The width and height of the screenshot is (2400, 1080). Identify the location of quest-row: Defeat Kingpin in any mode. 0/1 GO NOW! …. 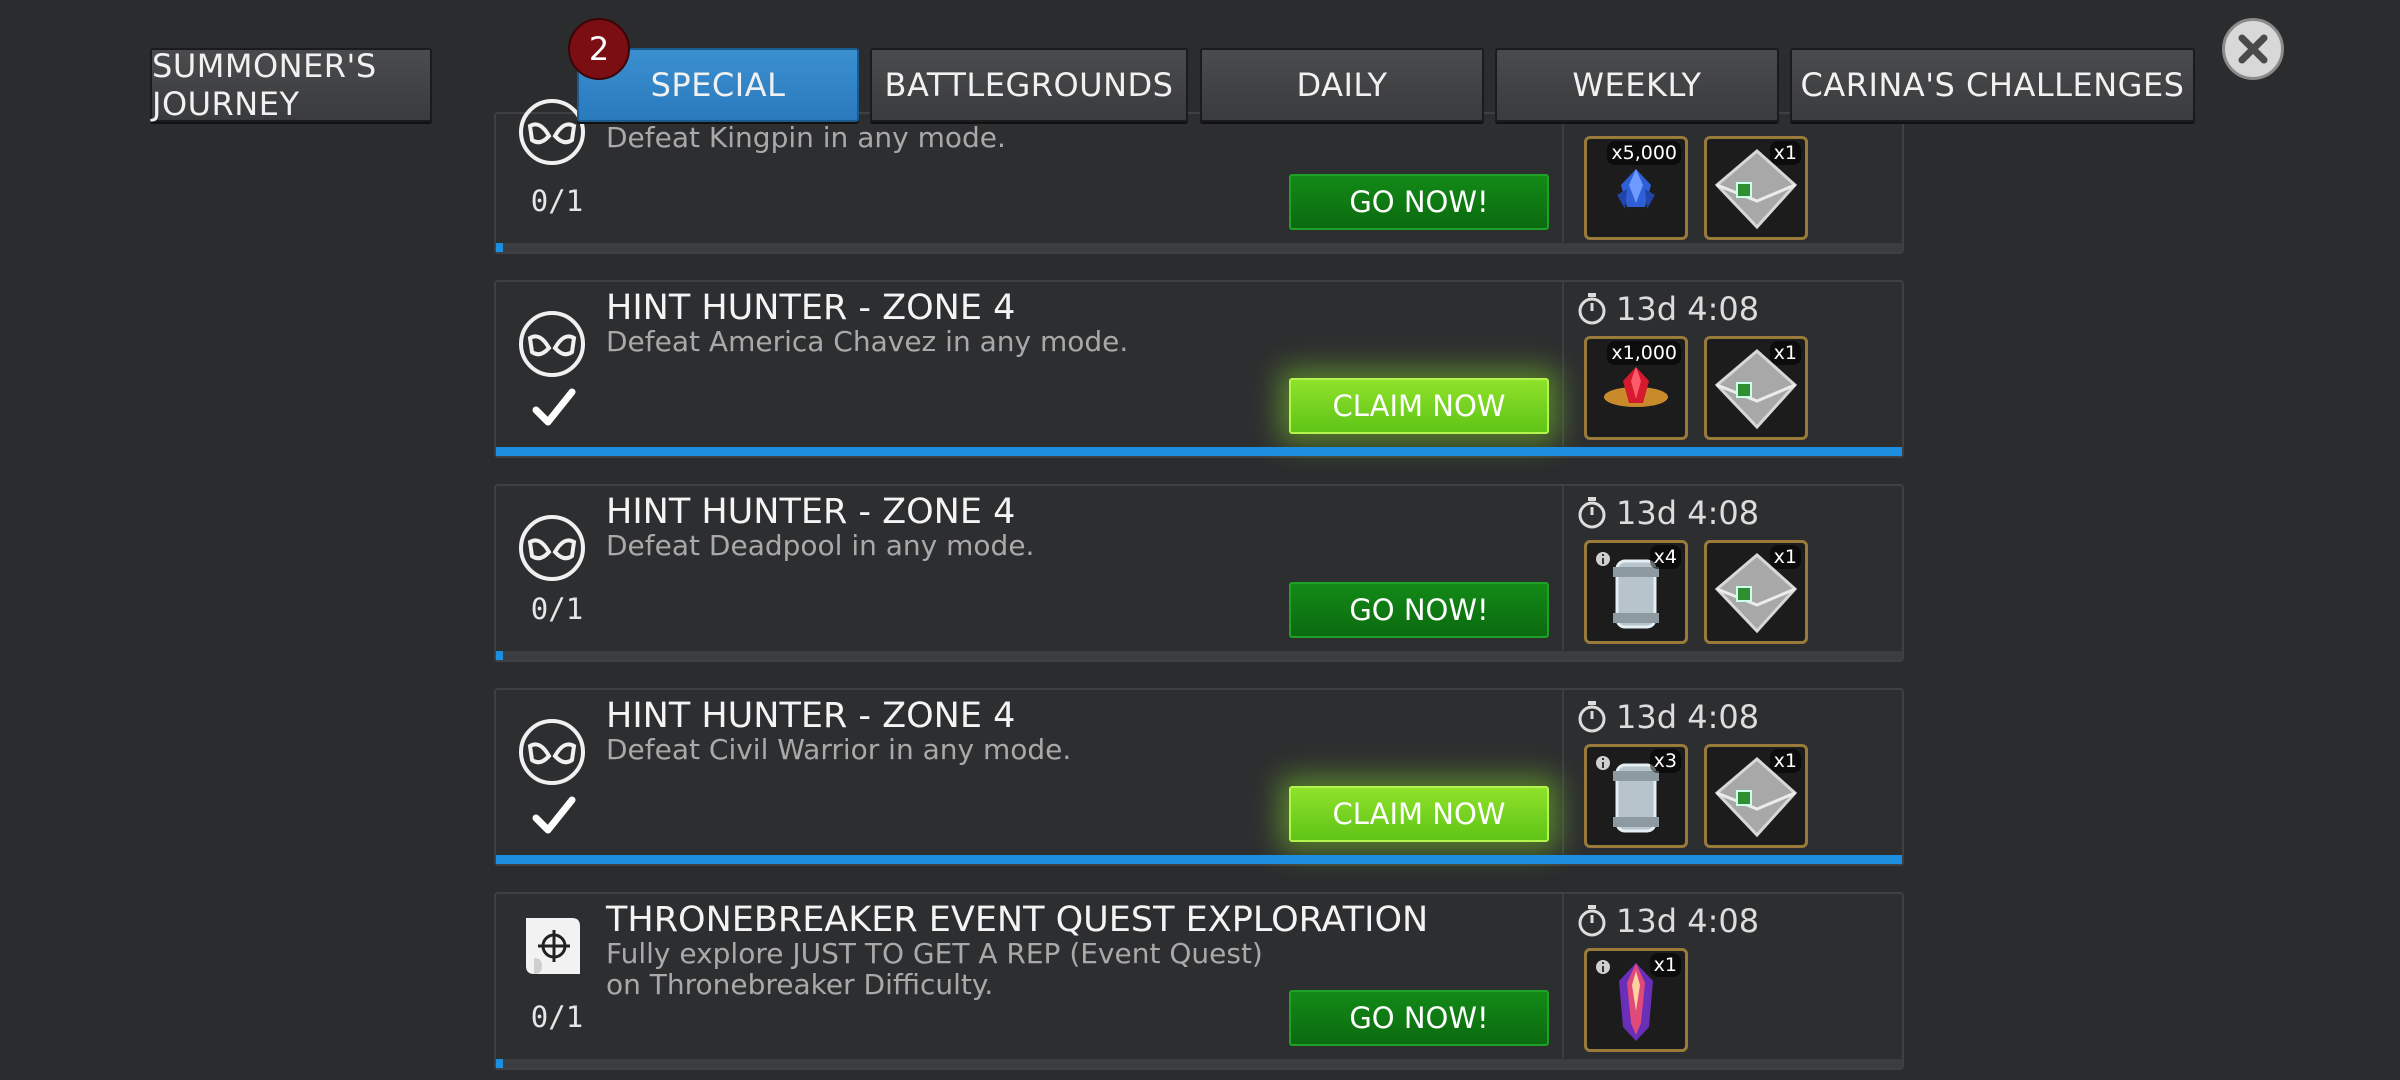
(1199, 176).